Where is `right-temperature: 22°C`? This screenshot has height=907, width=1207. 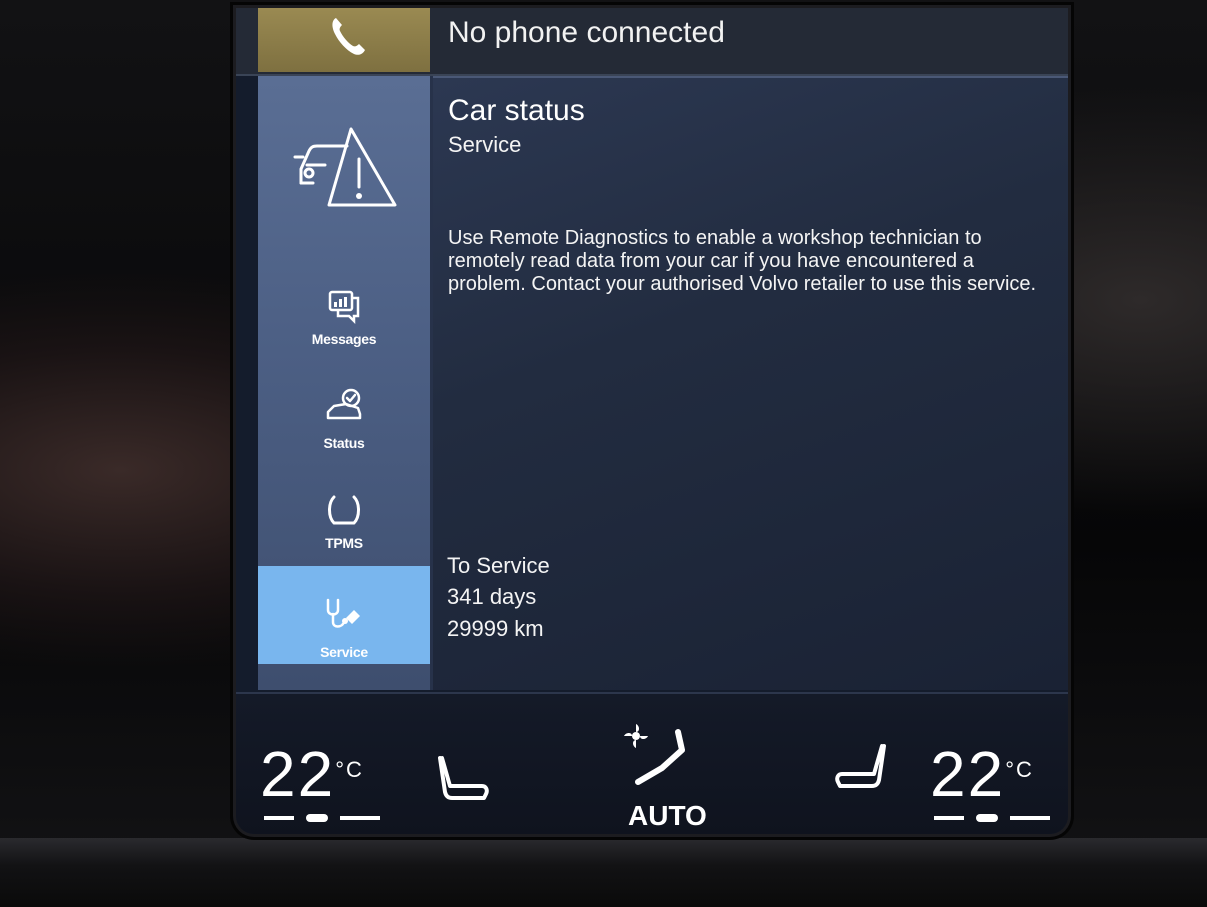 right-temperature: 22°C is located at coordinates (982, 774).